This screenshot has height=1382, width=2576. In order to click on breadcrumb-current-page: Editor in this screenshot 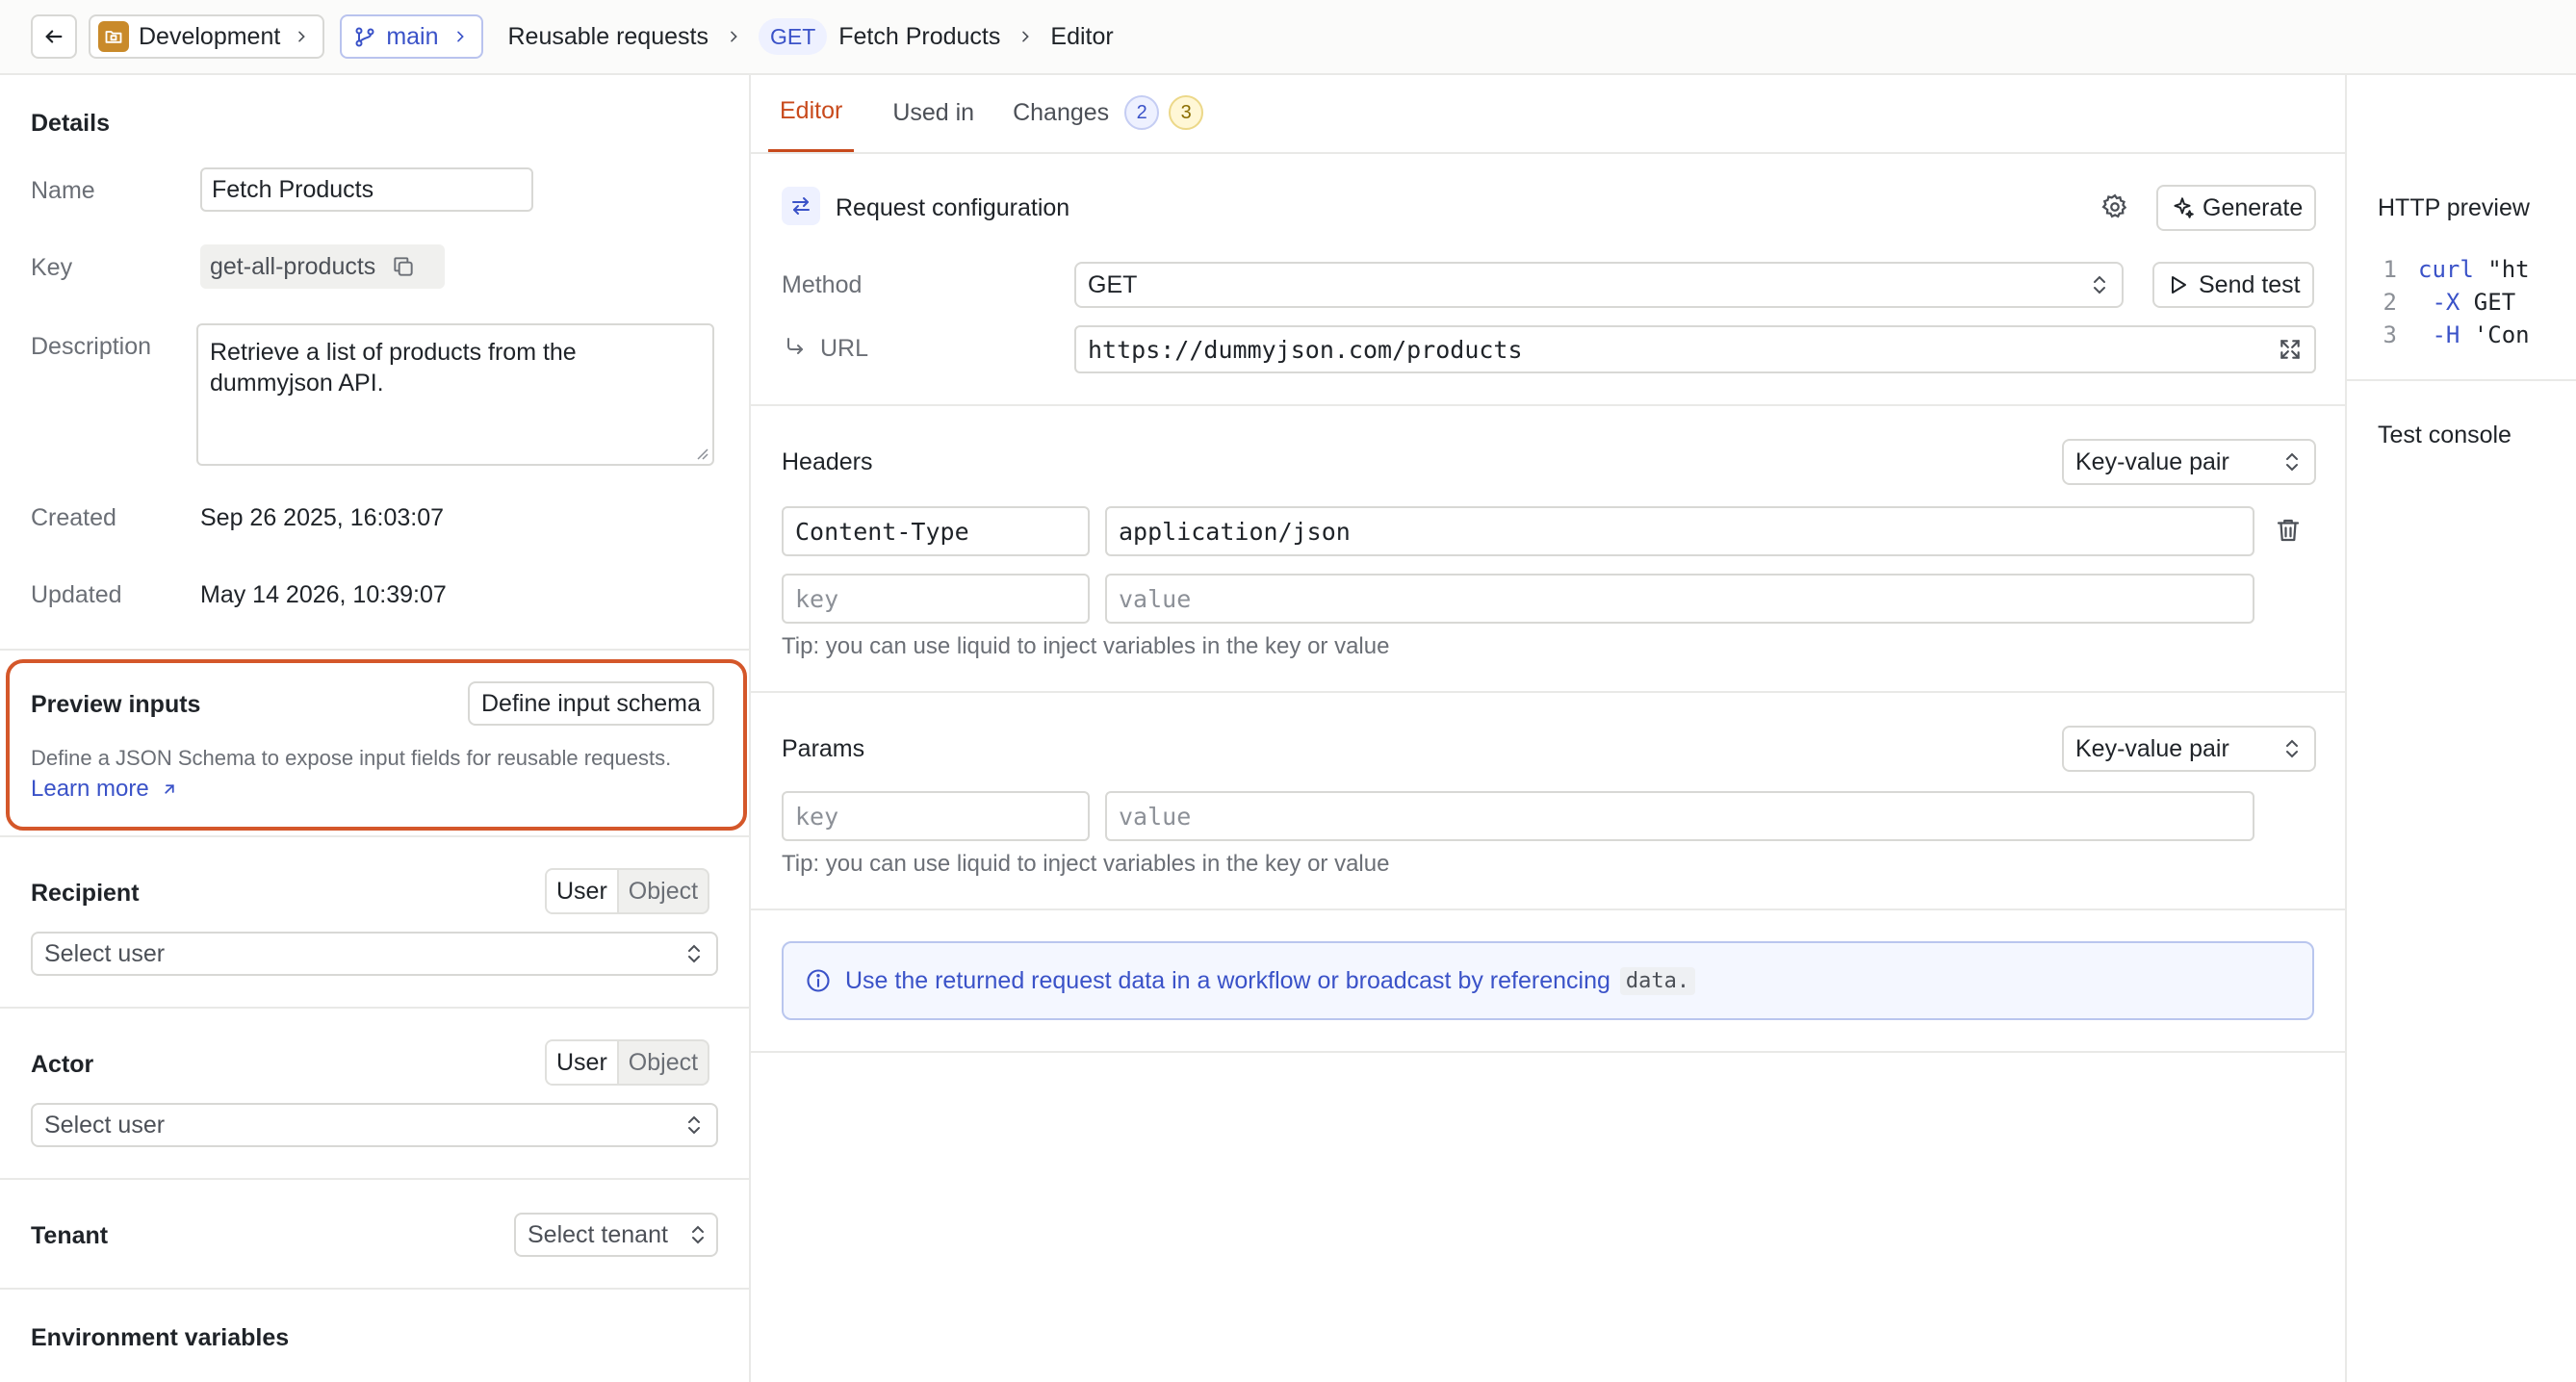, I will do `click(1082, 36)`.